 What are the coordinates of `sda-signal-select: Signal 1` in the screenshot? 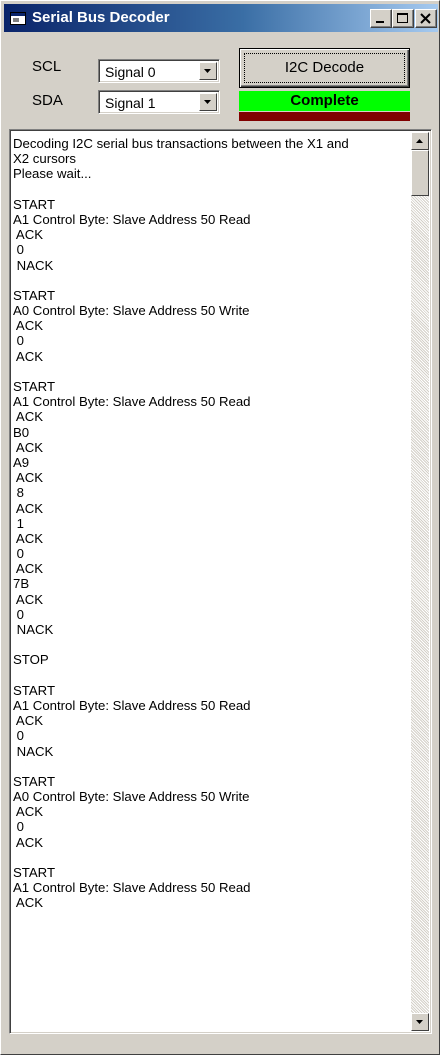 It's located at (159, 102).